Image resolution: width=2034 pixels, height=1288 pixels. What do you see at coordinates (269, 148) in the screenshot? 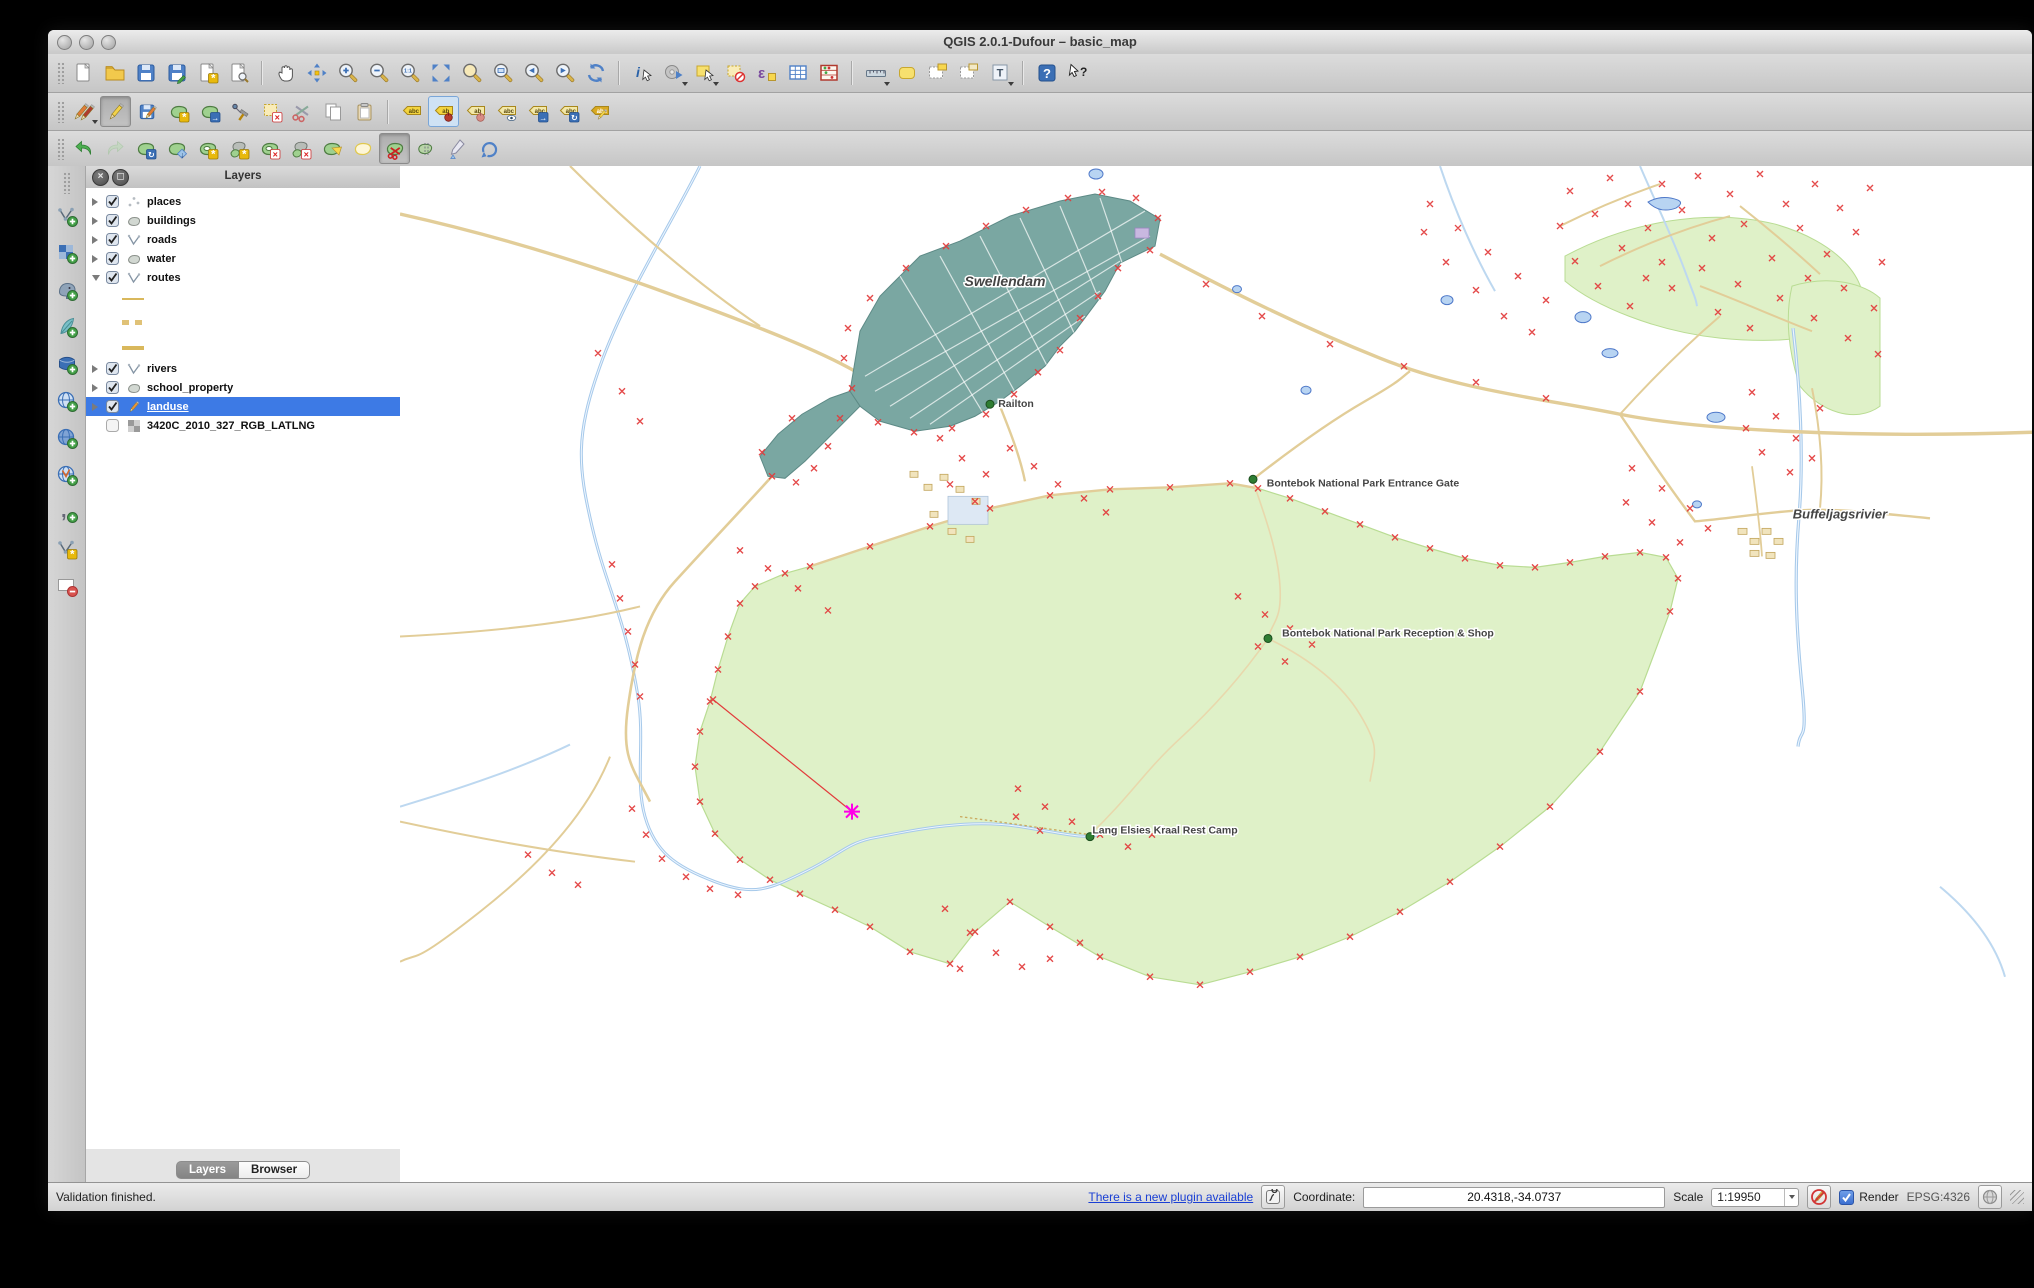
I see `delete-ring-button: ×` at bounding box center [269, 148].